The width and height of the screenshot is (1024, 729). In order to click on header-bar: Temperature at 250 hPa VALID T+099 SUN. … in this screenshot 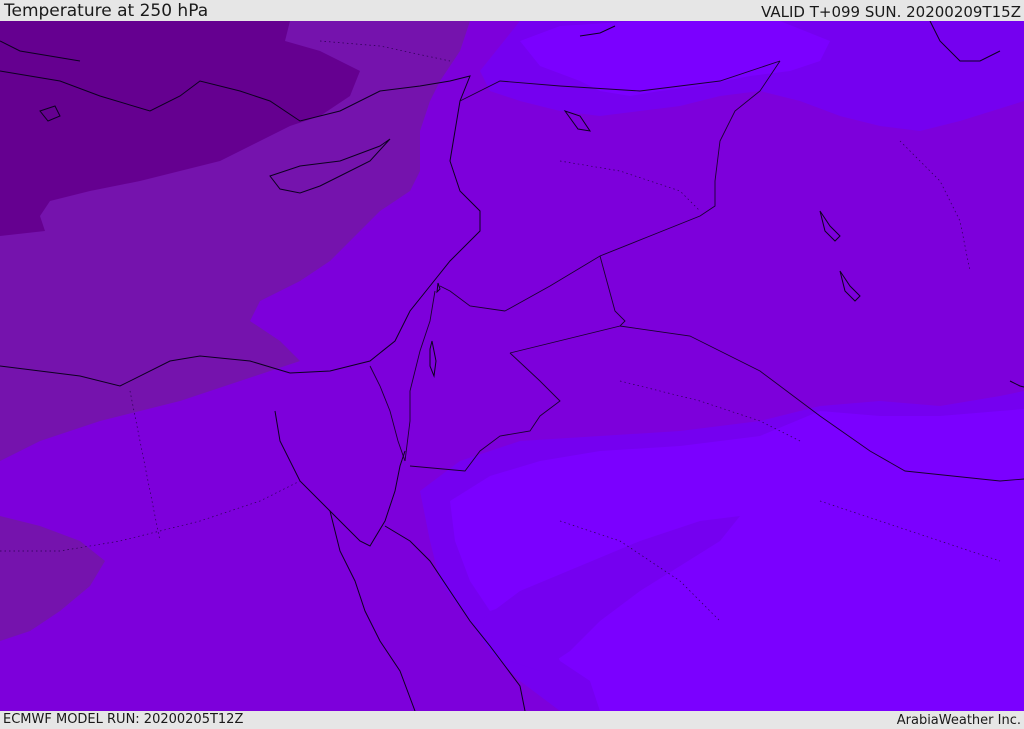, I will do `click(512, 10)`.